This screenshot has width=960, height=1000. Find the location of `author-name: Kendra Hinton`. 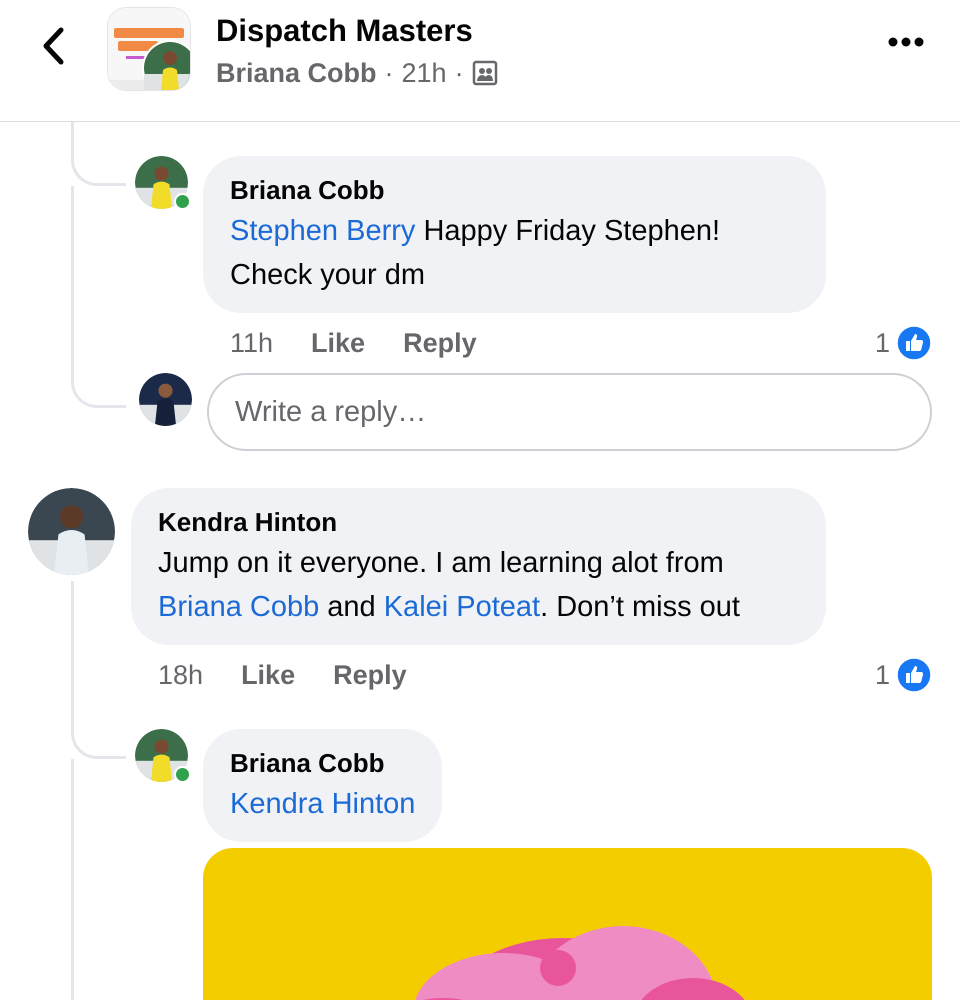

author-name: Kendra Hinton is located at coordinates (248, 522).